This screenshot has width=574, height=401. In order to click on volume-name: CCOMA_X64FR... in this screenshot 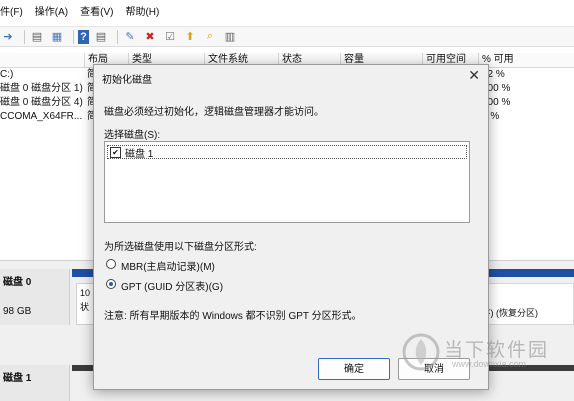, I will do `click(41, 116)`.